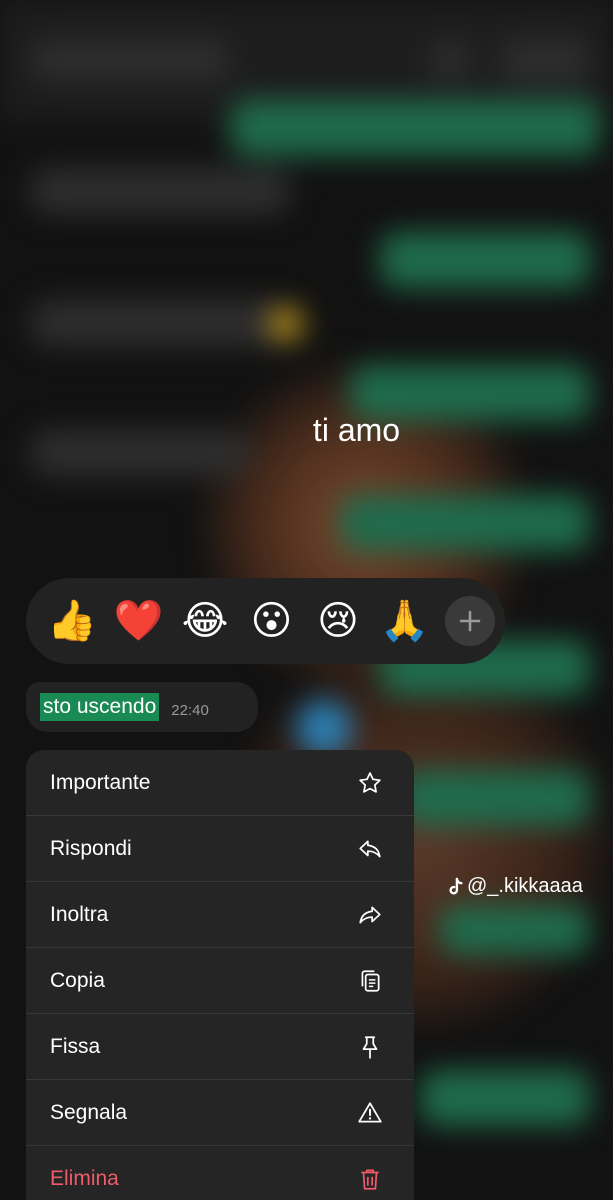 This screenshot has width=613, height=1200. I want to click on reaction-bar: 👍 ❤️ 😂 😮 😢 🙏, so click(265, 621).